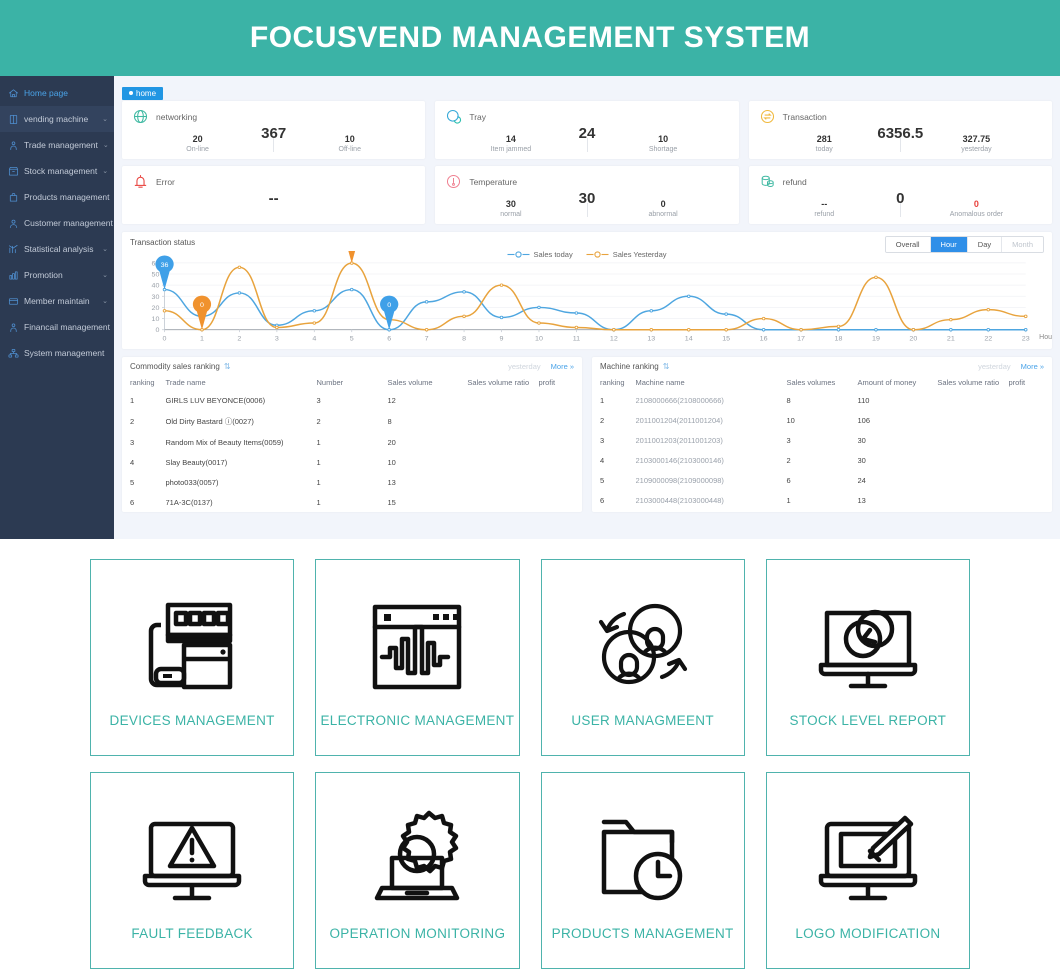 The image size is (1060, 969). What do you see at coordinates (764, 338) in the screenshot?
I see `svg-text: 16` at bounding box center [764, 338].